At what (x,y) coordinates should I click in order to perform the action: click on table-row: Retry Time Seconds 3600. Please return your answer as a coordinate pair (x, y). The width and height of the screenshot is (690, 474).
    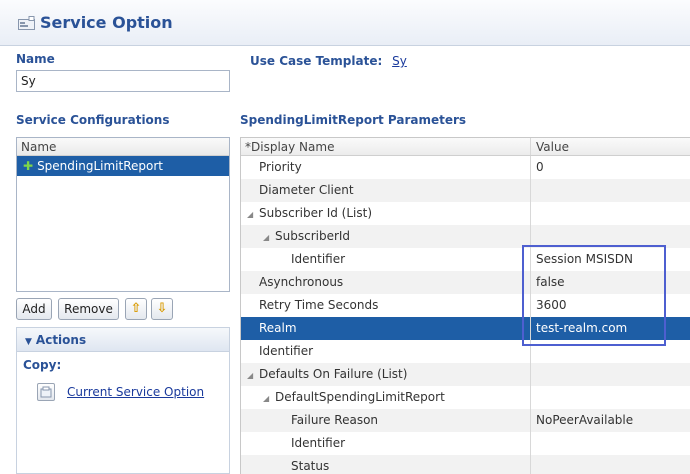
    Looking at the image, I should click on (465, 305).